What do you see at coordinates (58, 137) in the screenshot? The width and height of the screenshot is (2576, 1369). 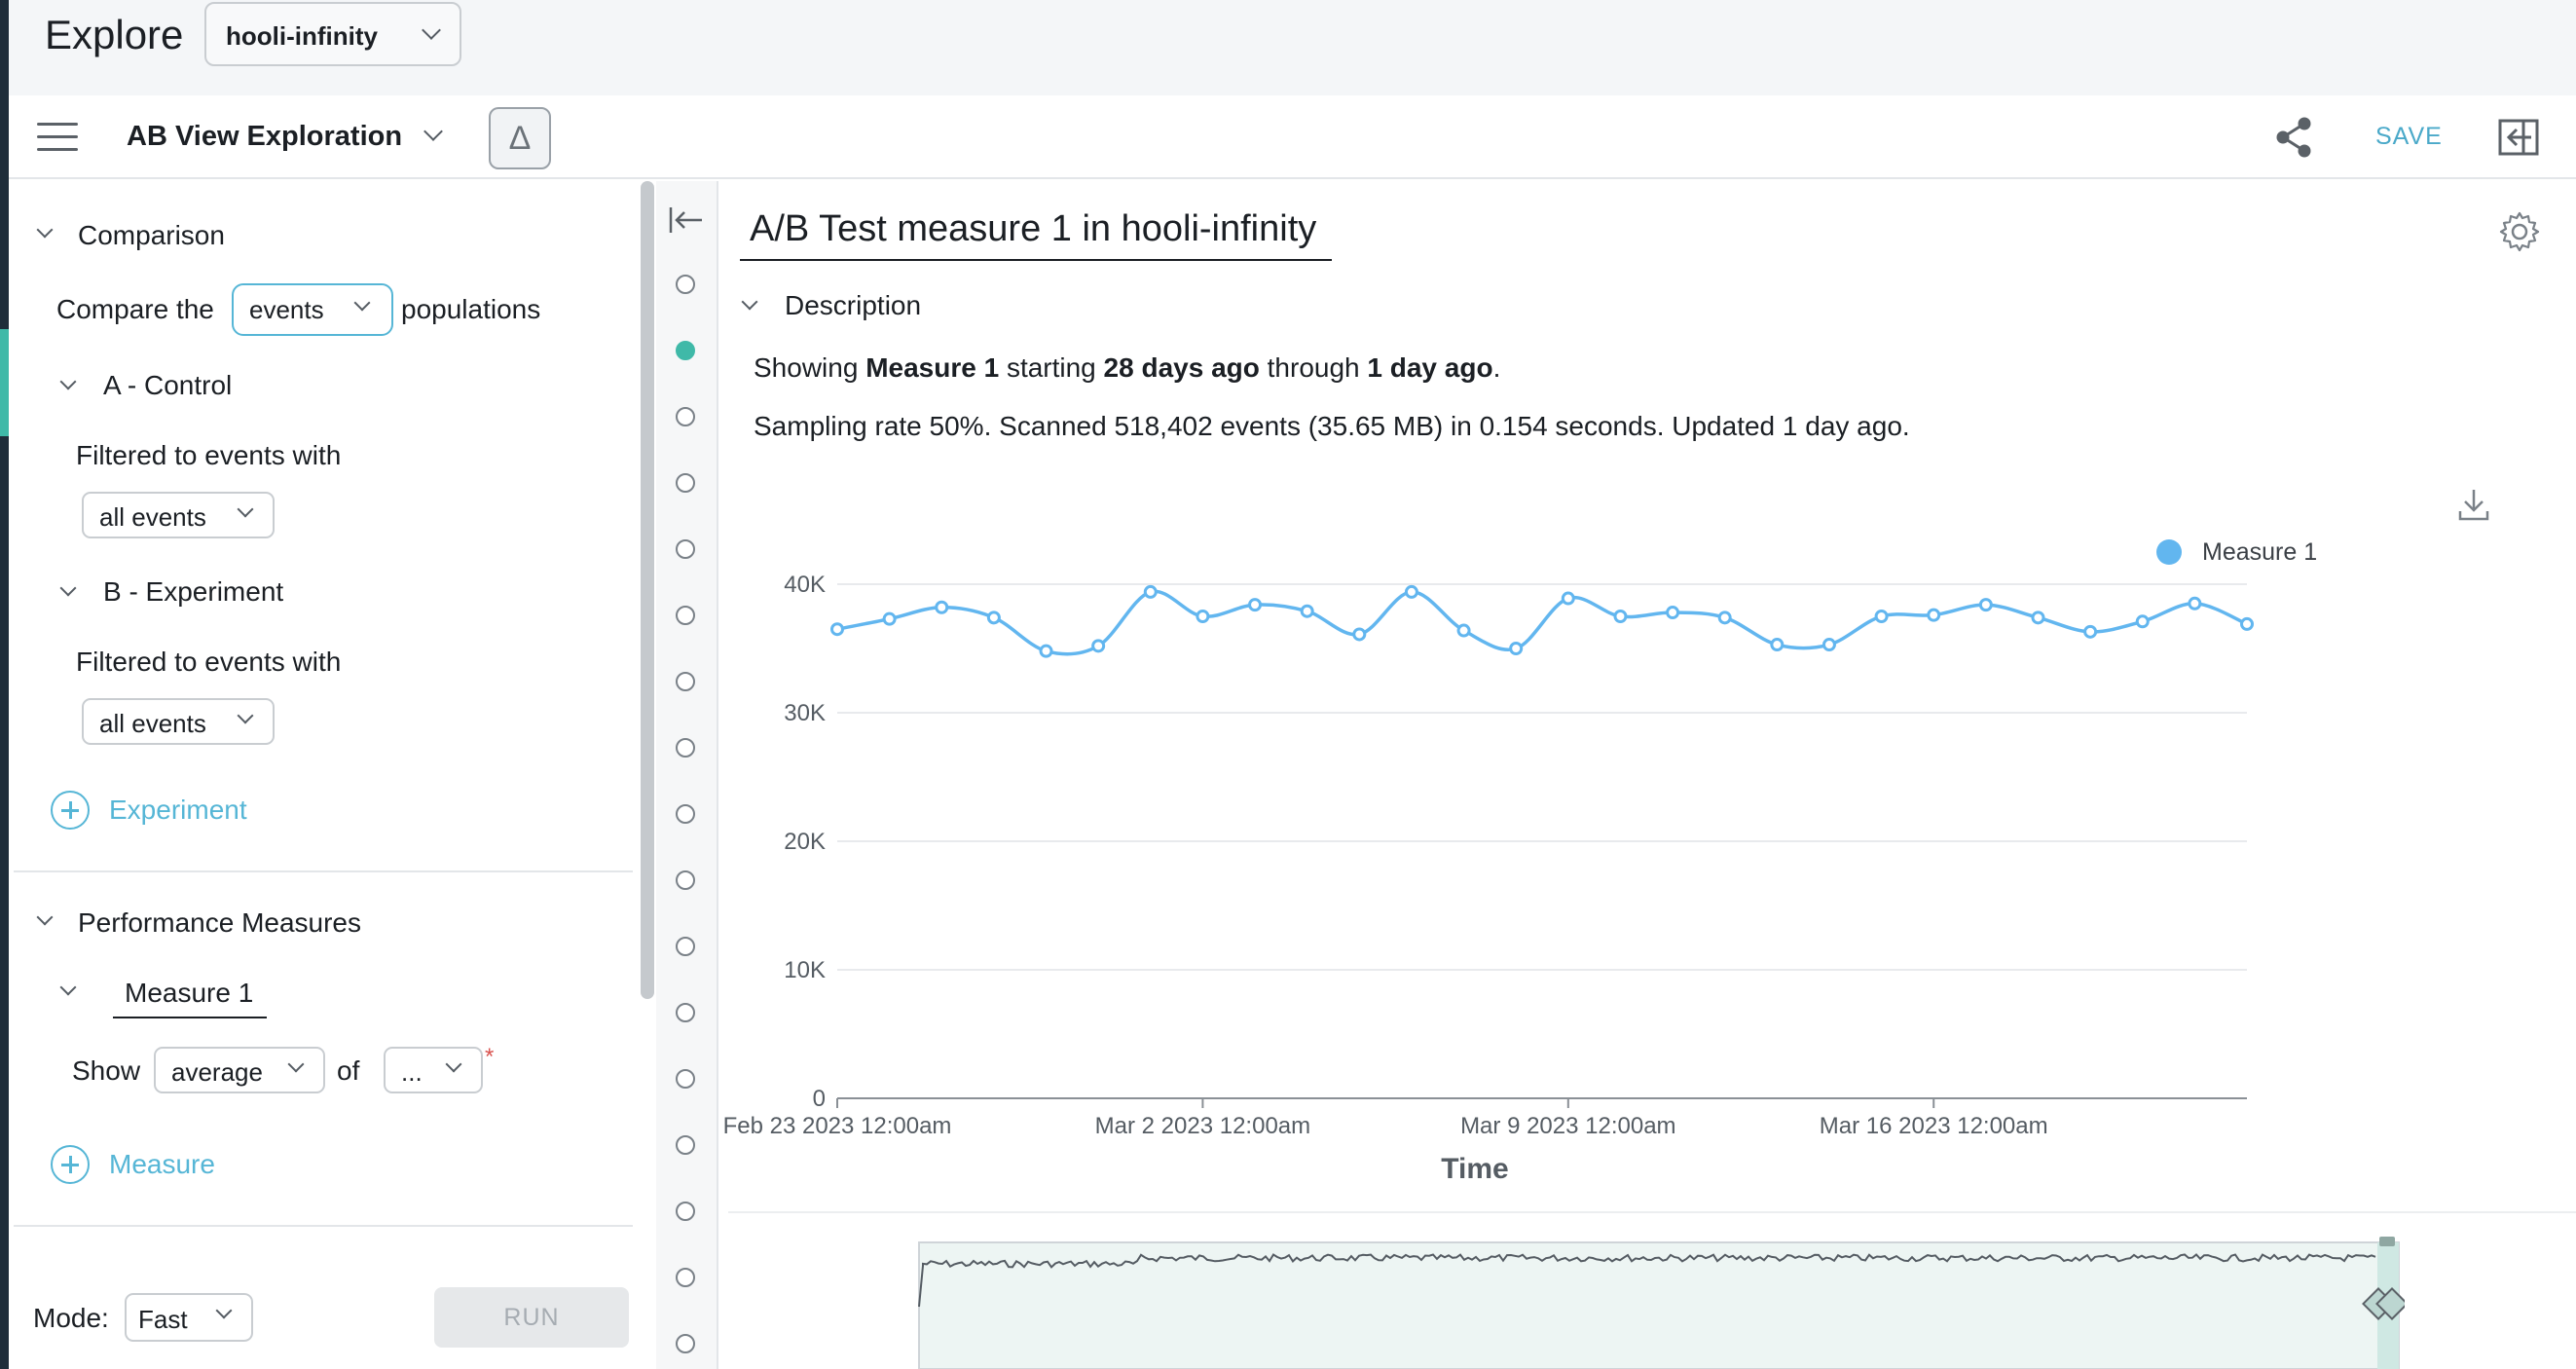 I see `menu-icon` at bounding box center [58, 137].